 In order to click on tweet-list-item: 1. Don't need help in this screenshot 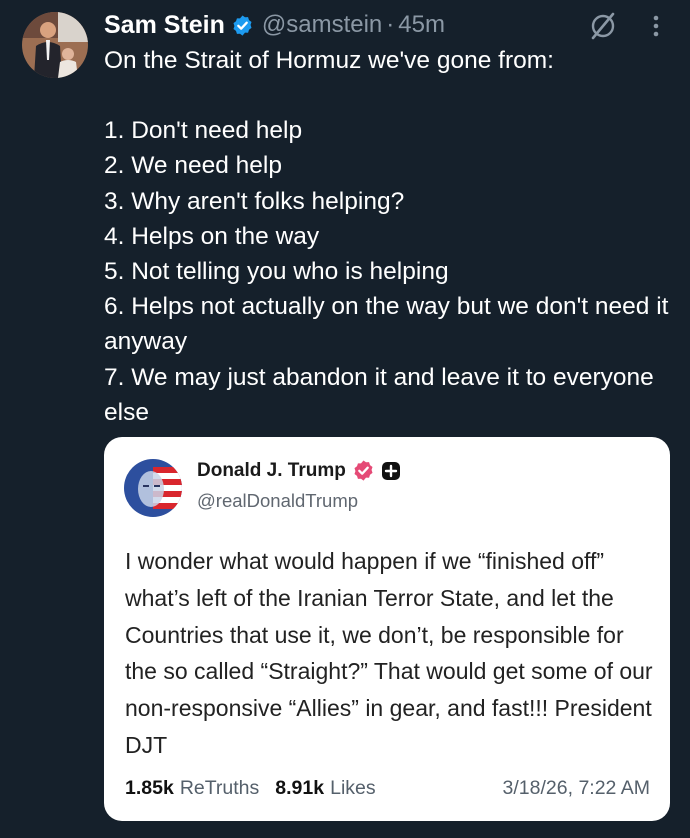, I will do `click(203, 131)`.